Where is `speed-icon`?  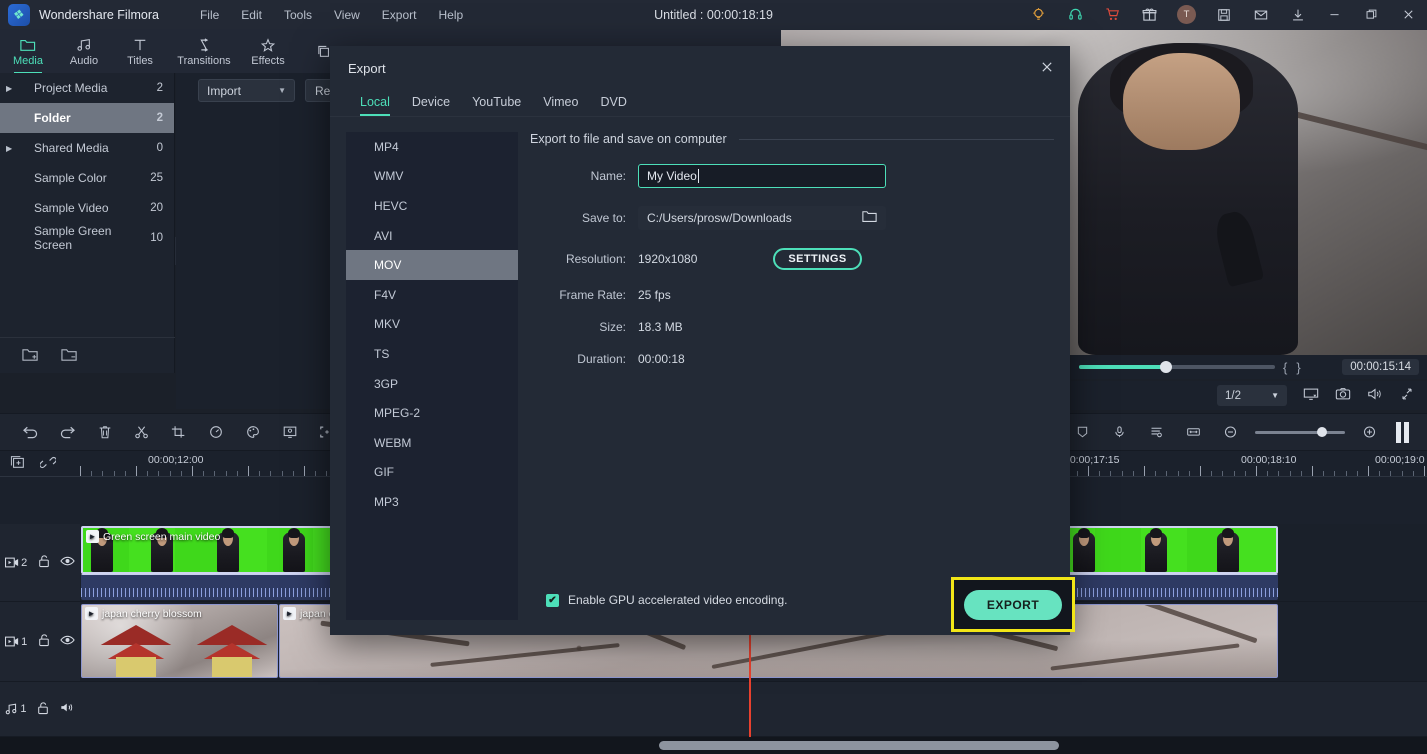
speed-icon is located at coordinates (215, 432).